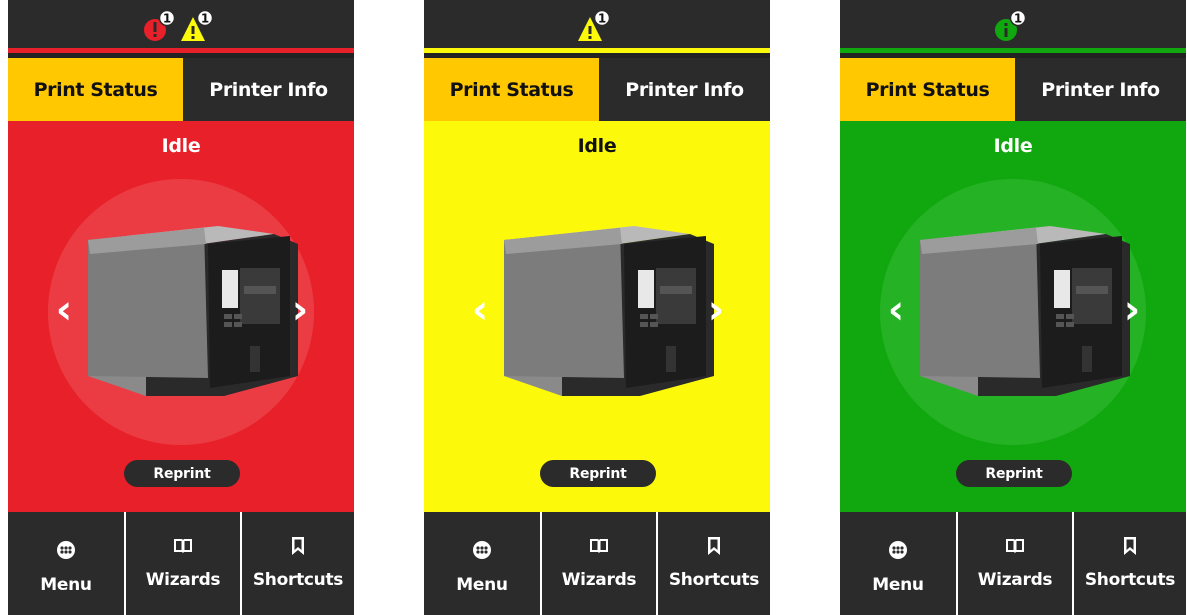  I want to click on status-bar: 11, so click(181, 26).